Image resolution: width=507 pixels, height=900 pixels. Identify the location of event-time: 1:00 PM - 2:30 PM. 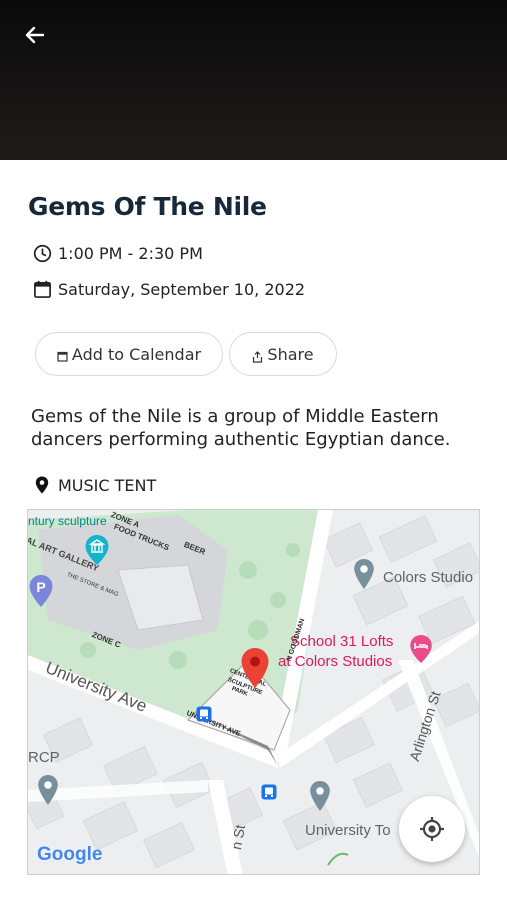
(130, 253).